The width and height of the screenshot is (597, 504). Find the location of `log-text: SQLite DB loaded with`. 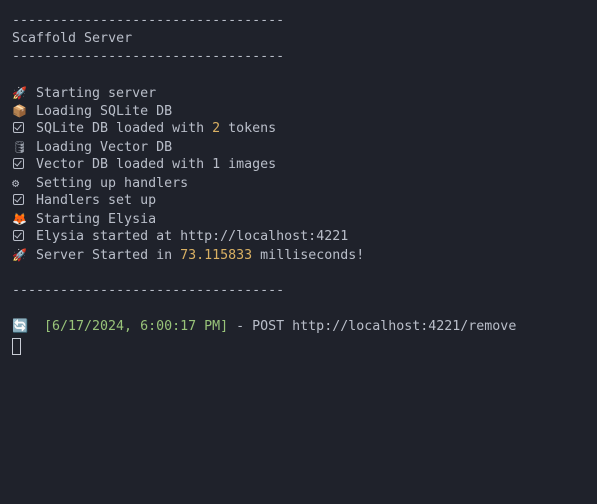

log-text: SQLite DB loaded with is located at coordinates (124, 128).